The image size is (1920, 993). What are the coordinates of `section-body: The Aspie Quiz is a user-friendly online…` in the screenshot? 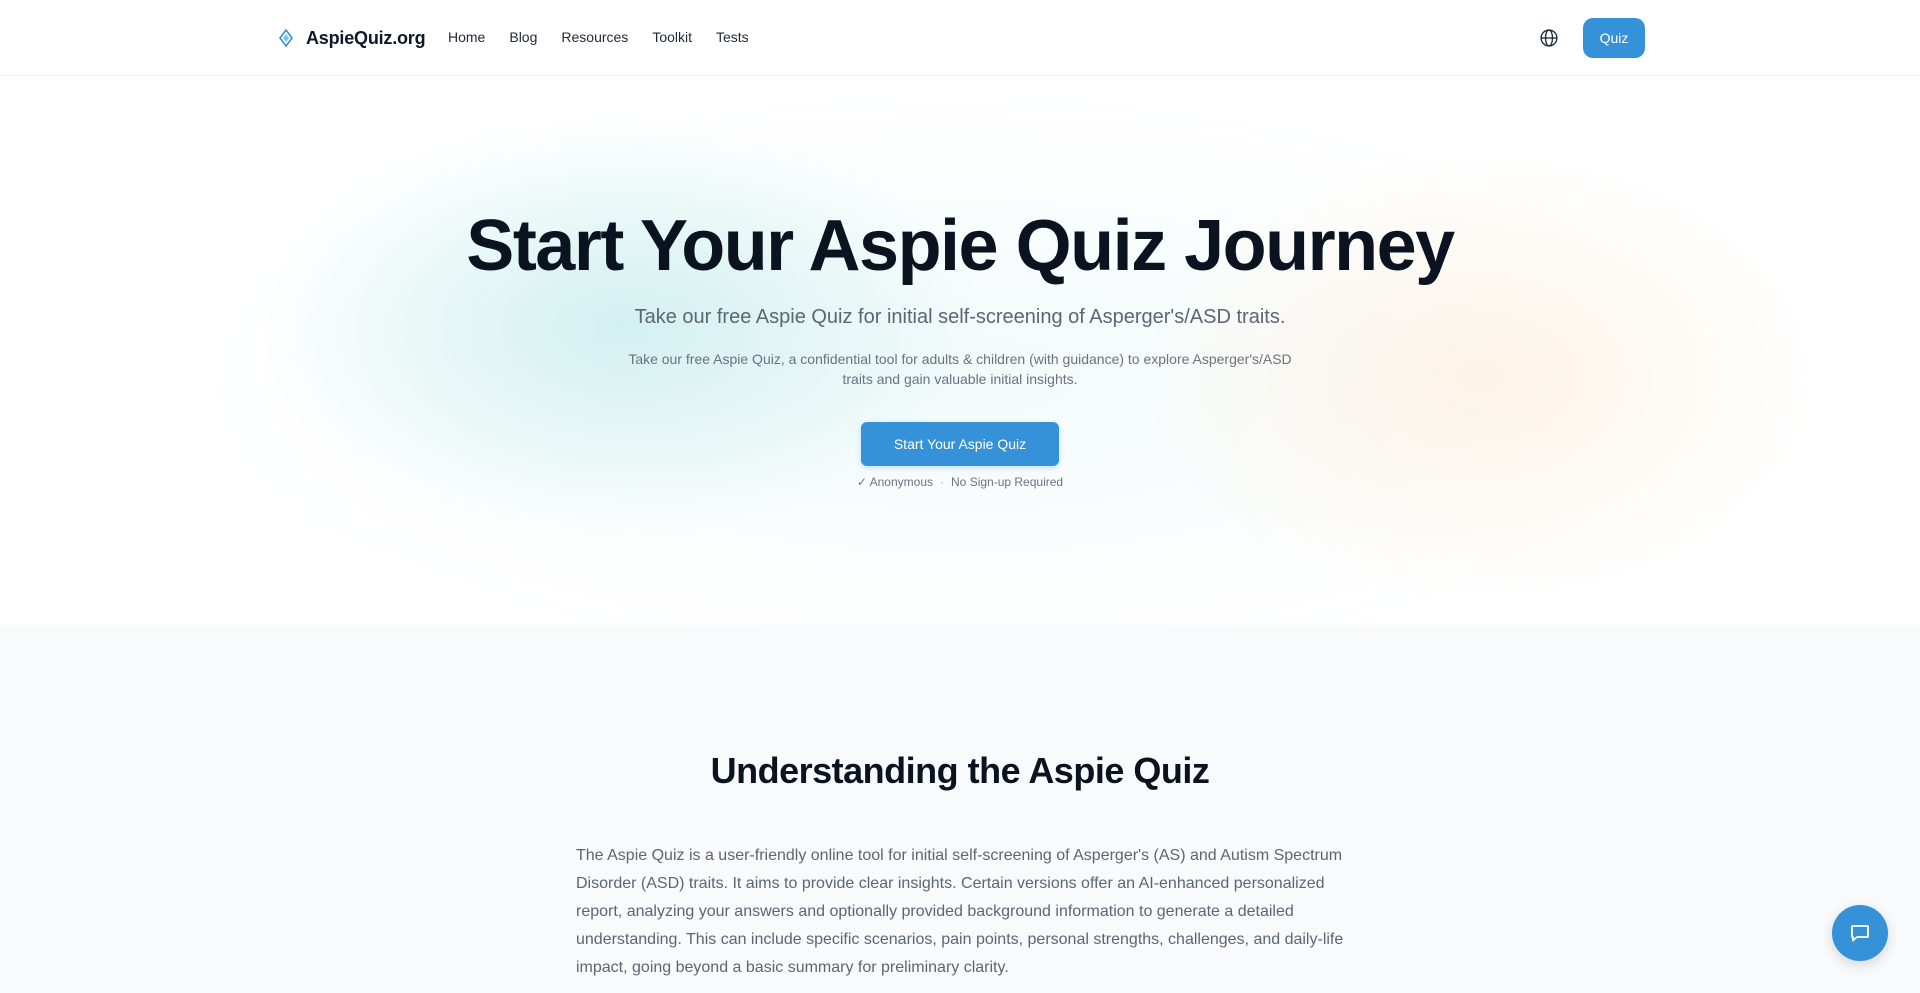 It's located at (960, 911).